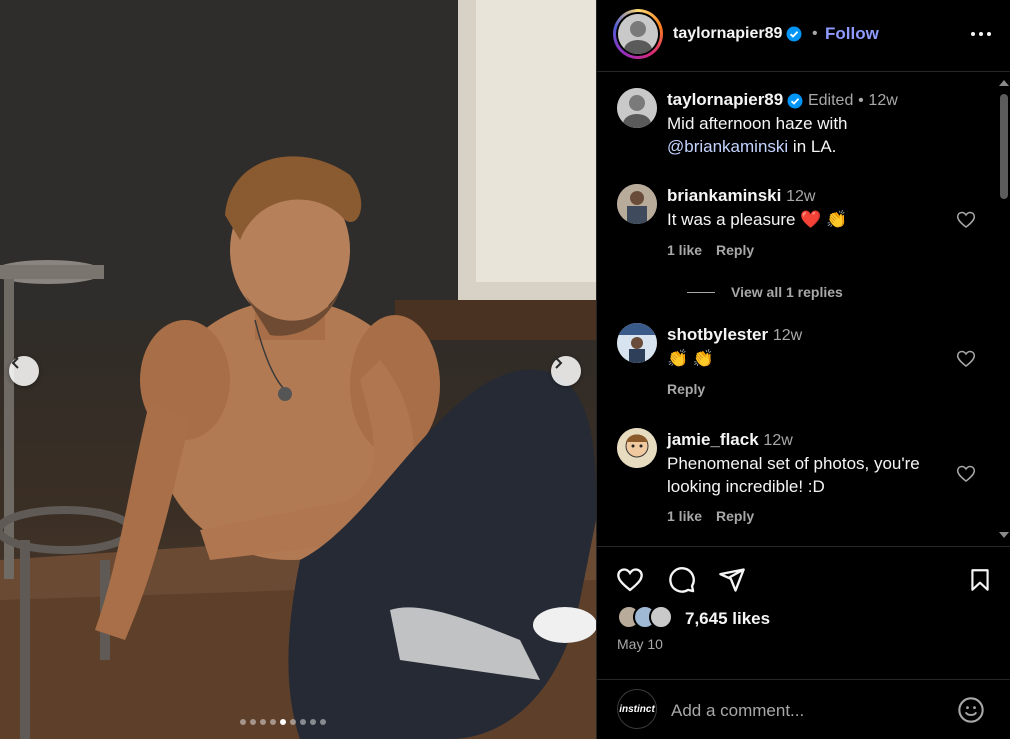 This screenshot has width=1010, height=739. I want to click on next-photo-button, so click(566, 371).